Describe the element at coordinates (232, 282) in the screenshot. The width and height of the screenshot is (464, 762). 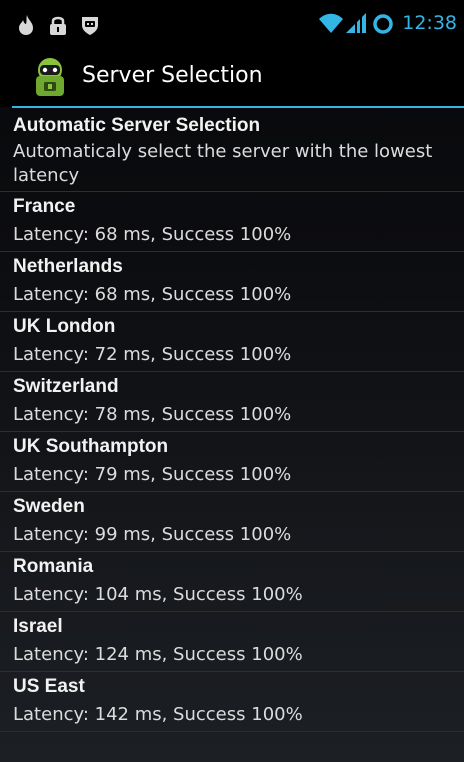
I see `list-item-server: Netherlands Latency: 68 ms, Success 100%` at that location.